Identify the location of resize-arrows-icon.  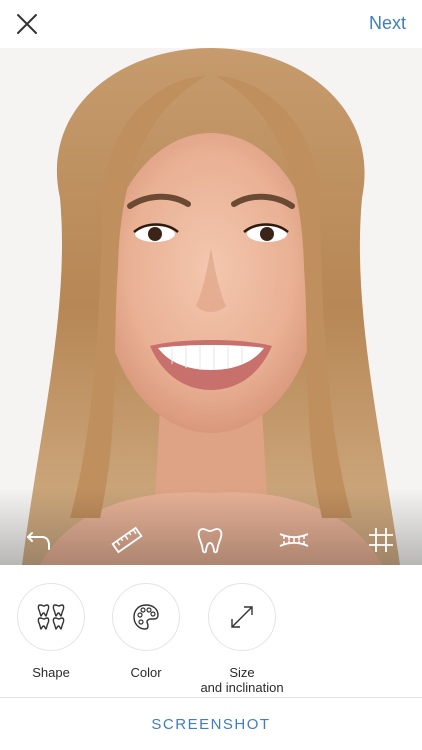
(242, 617).